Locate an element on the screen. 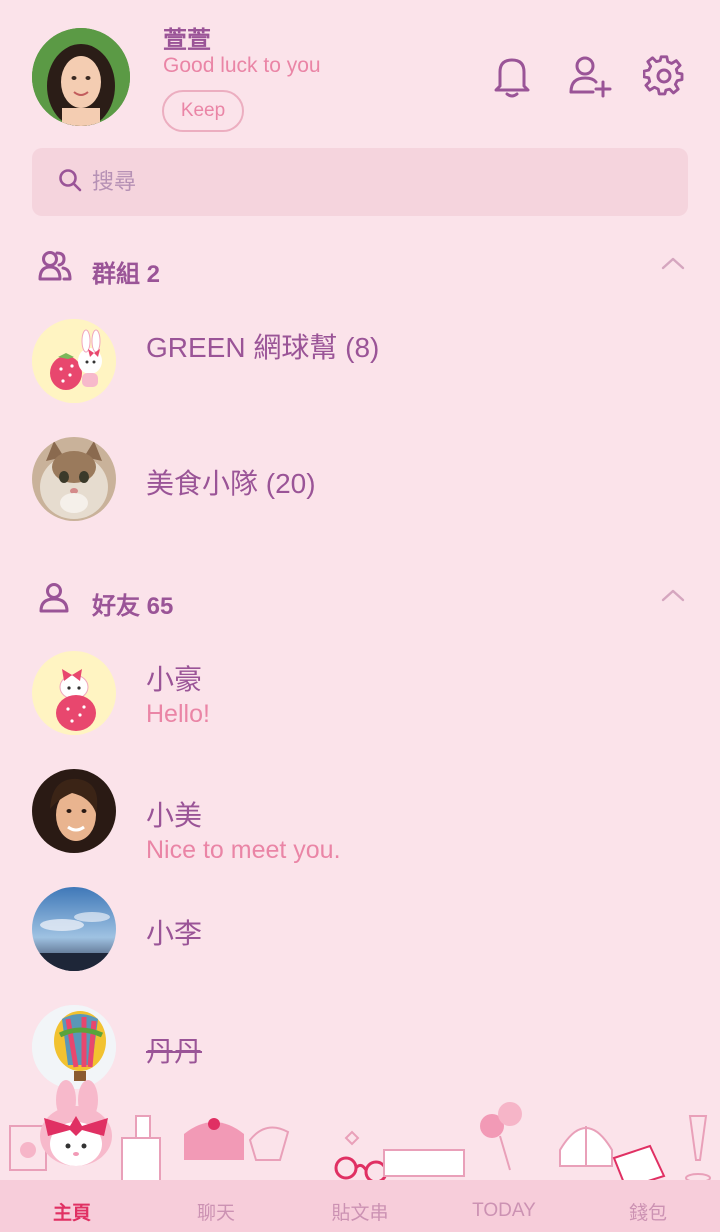 The image size is (720, 1232). bottom-tab-bar: 主頁 聊天 貼文串 TODAY 錢包 is located at coordinates (360, 1206).